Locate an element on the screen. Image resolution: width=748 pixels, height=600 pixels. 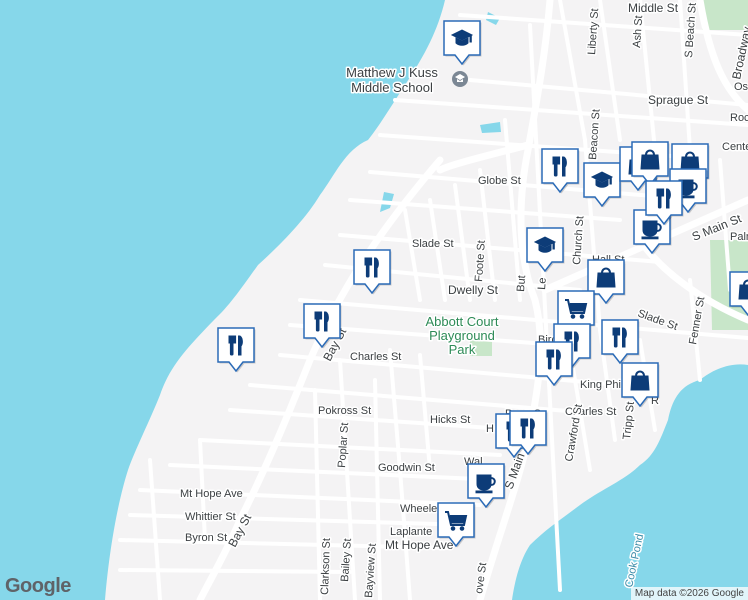
google-logo: Google is located at coordinates (38, 586).